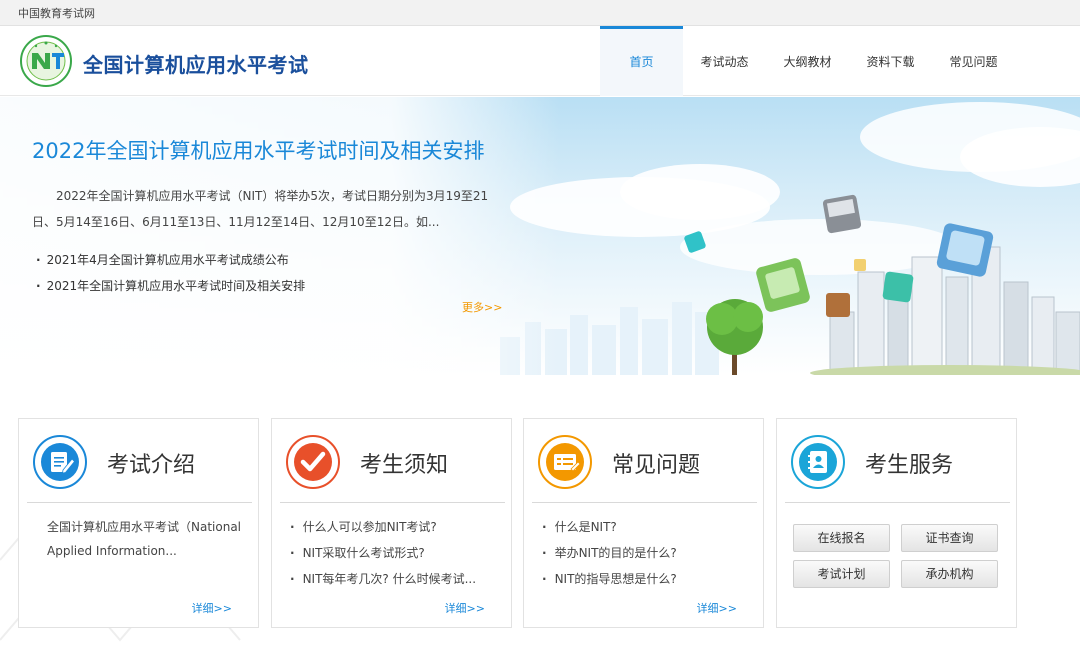  I want to click on nit-logo-icon, so click(46, 61).